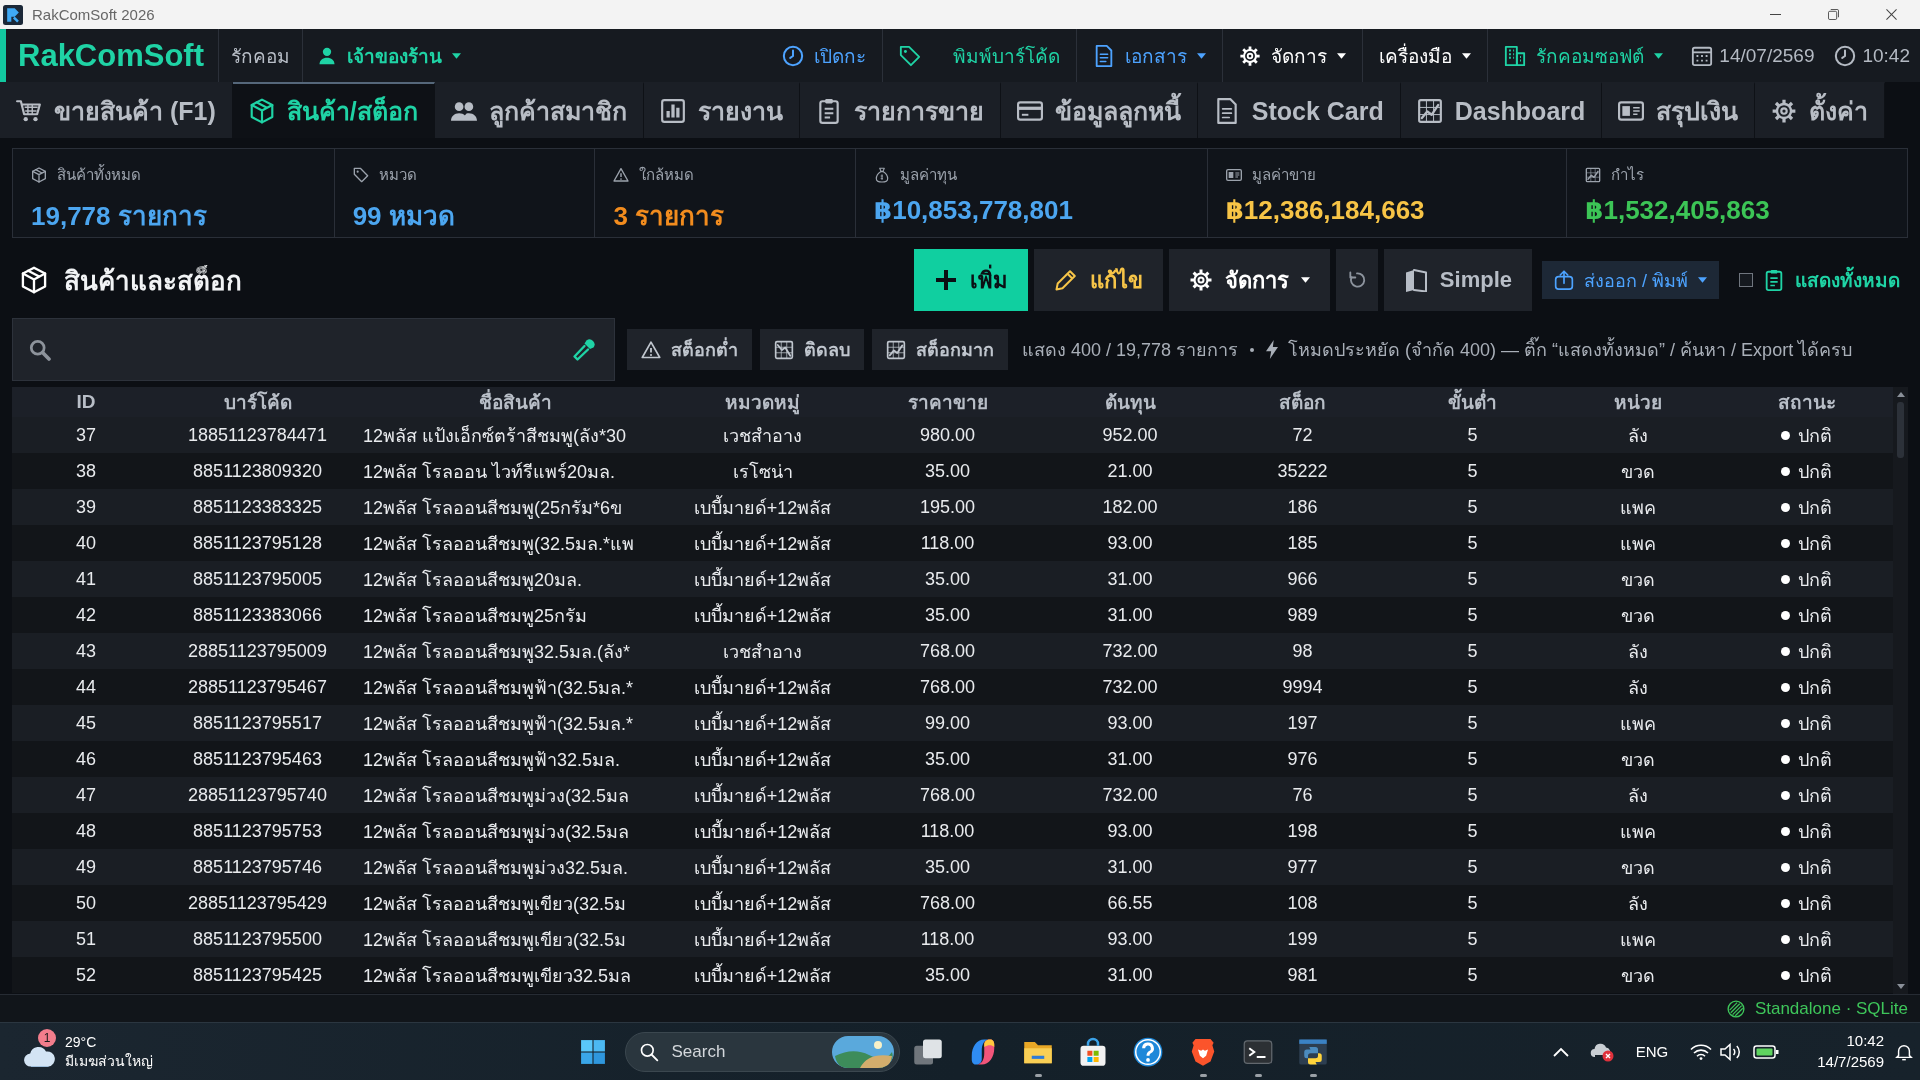 The width and height of the screenshot is (1920, 1080). Describe the element at coordinates (1891, 14) in the screenshot. I see `close-icon` at that location.